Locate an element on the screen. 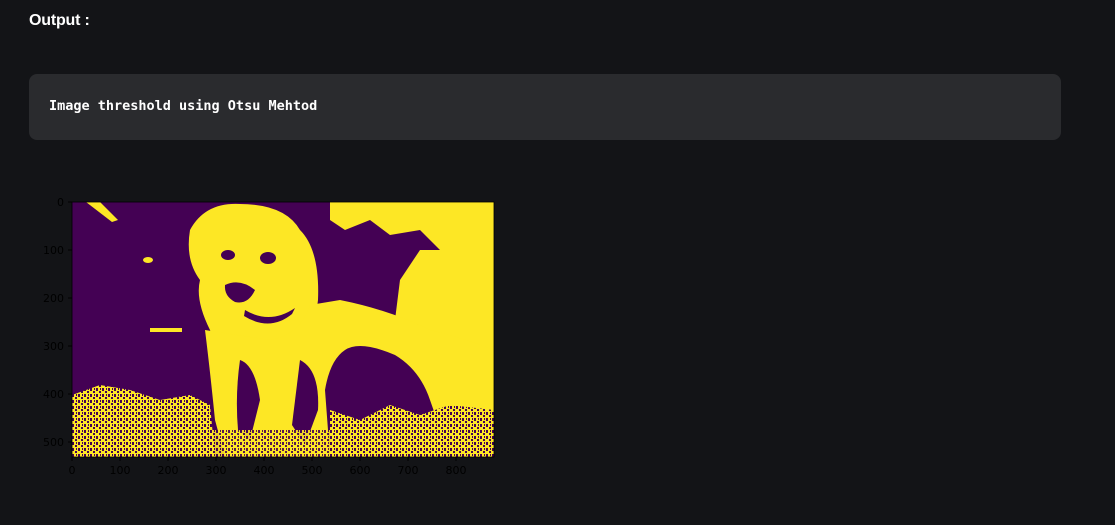 The image size is (1115, 525). y-axis: 0 100 200 300 400 500 is located at coordinates (57, 322).